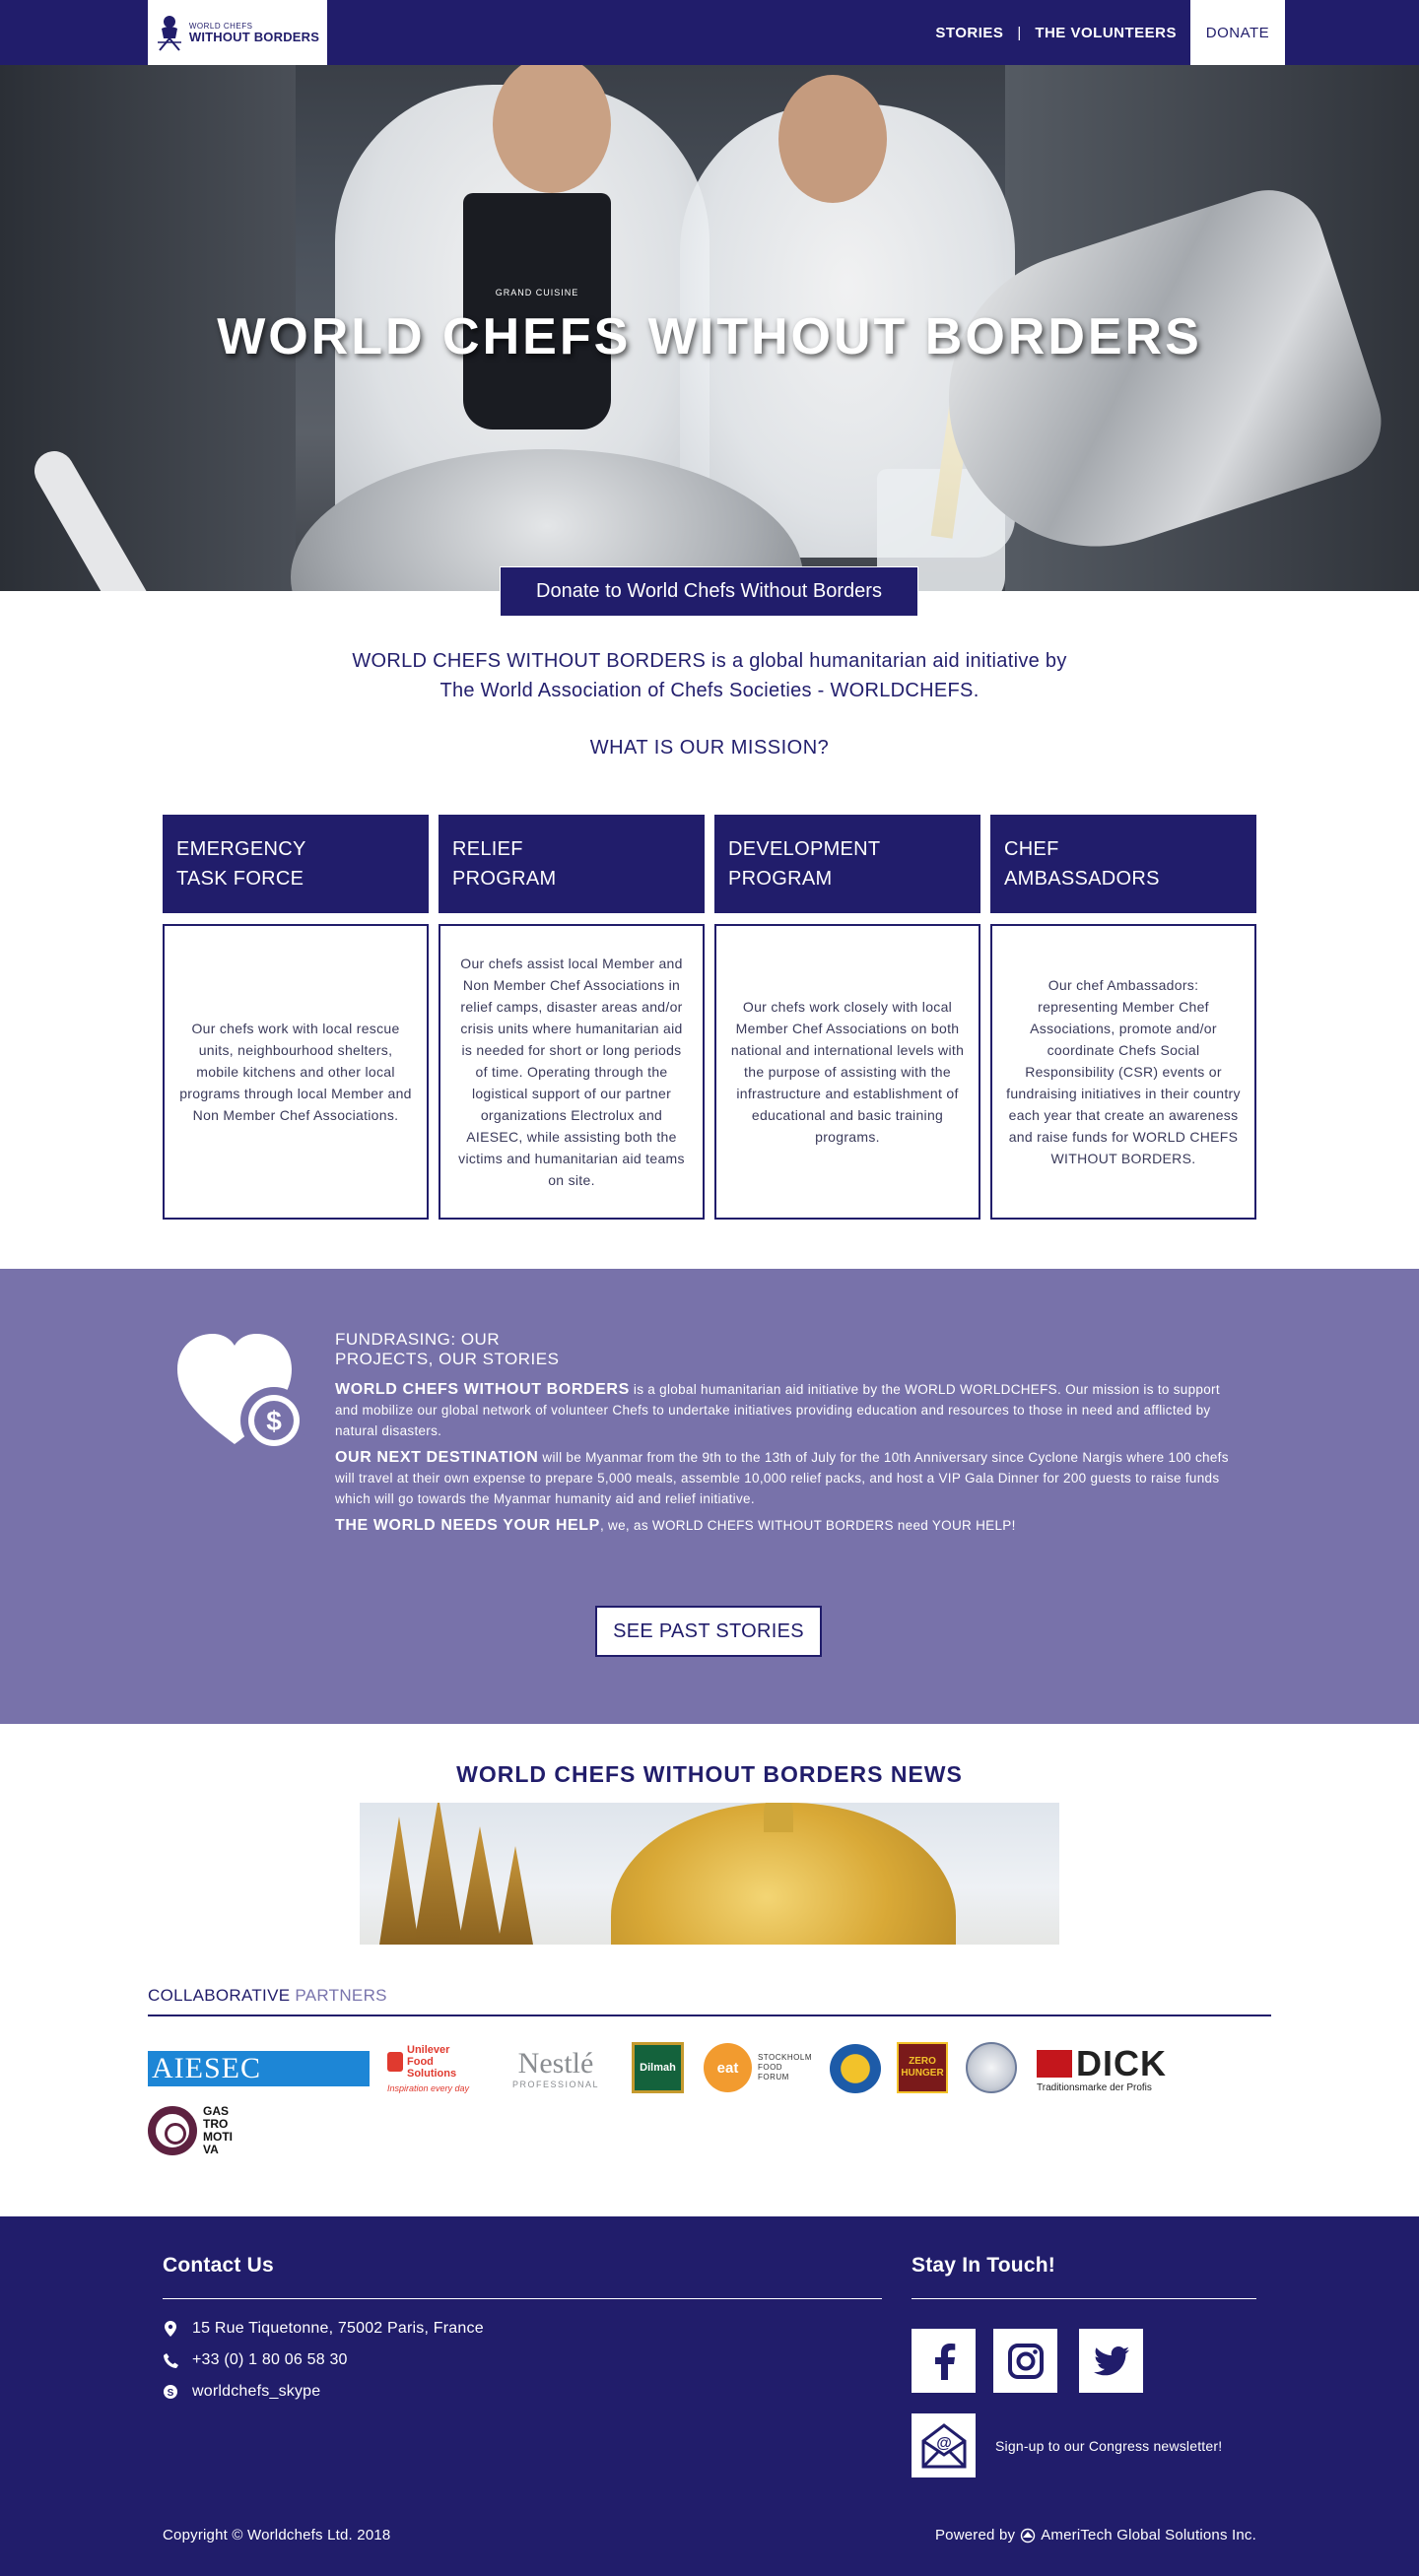 The width and height of the screenshot is (1419, 2576). I want to click on powered-by-prefix: Powered by, so click(975, 2535).